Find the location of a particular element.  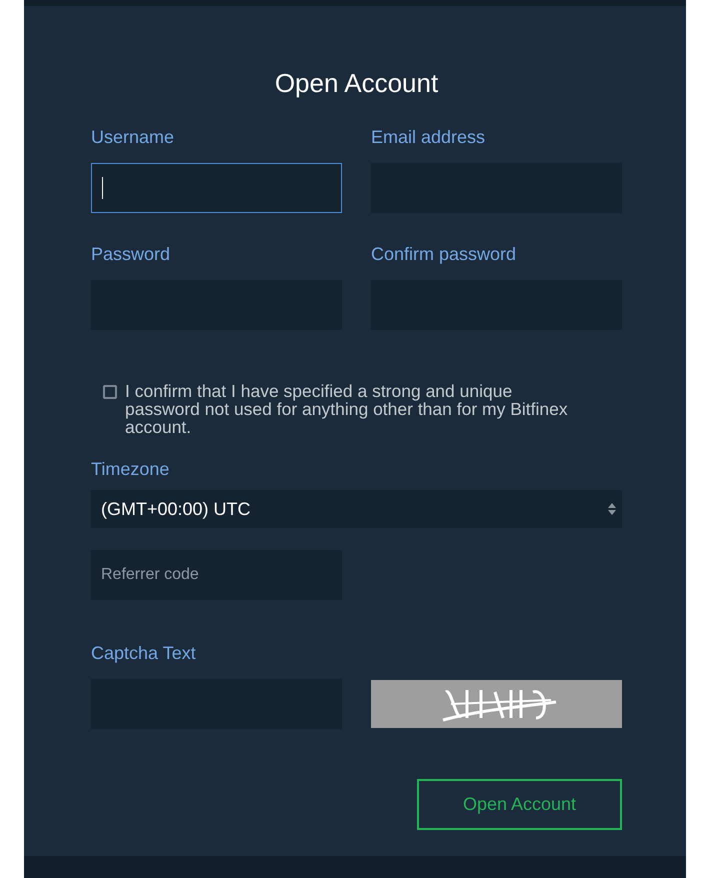

field-label: Timezone is located at coordinates (130, 469).